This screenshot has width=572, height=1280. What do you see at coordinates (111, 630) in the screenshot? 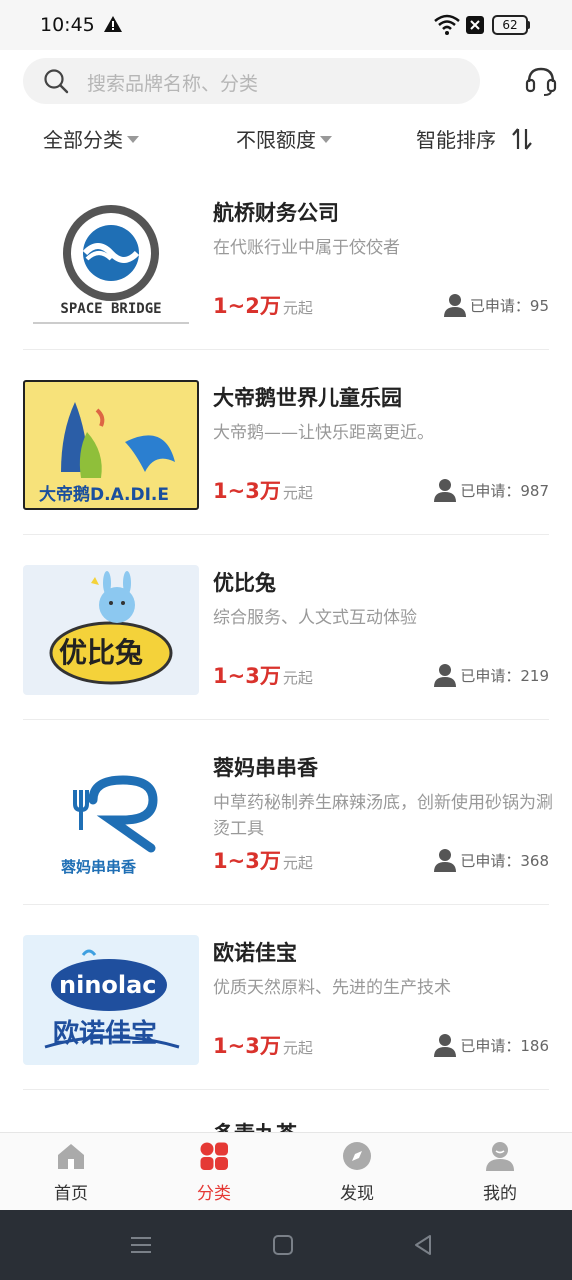
I see `brand-logo: 优比兔` at bounding box center [111, 630].